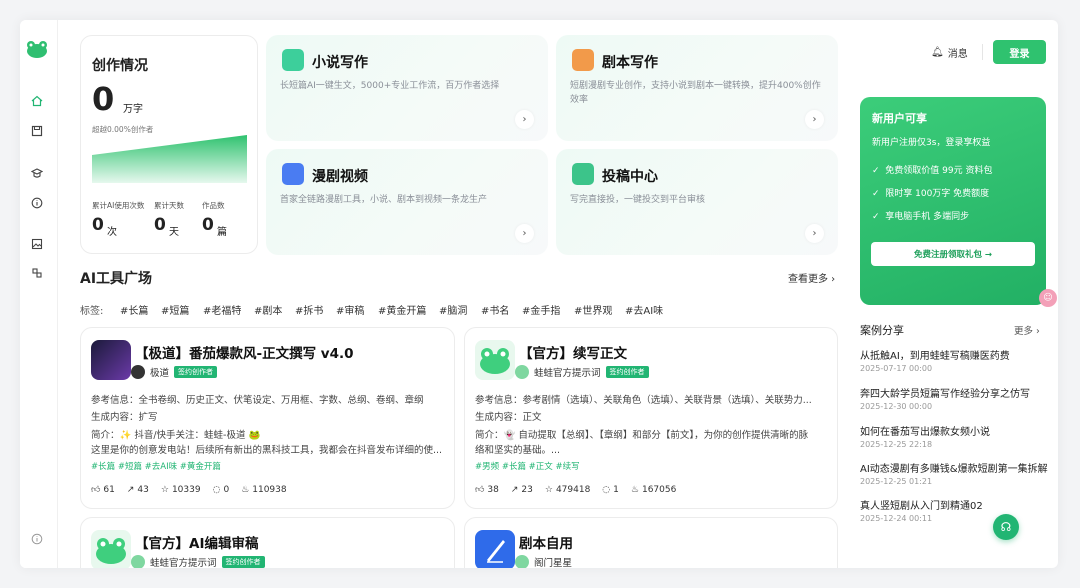 Image resolution: width=1080 pixels, height=588 pixels. Describe the element at coordinates (37, 539) in the screenshot. I see `help-icon` at that location.